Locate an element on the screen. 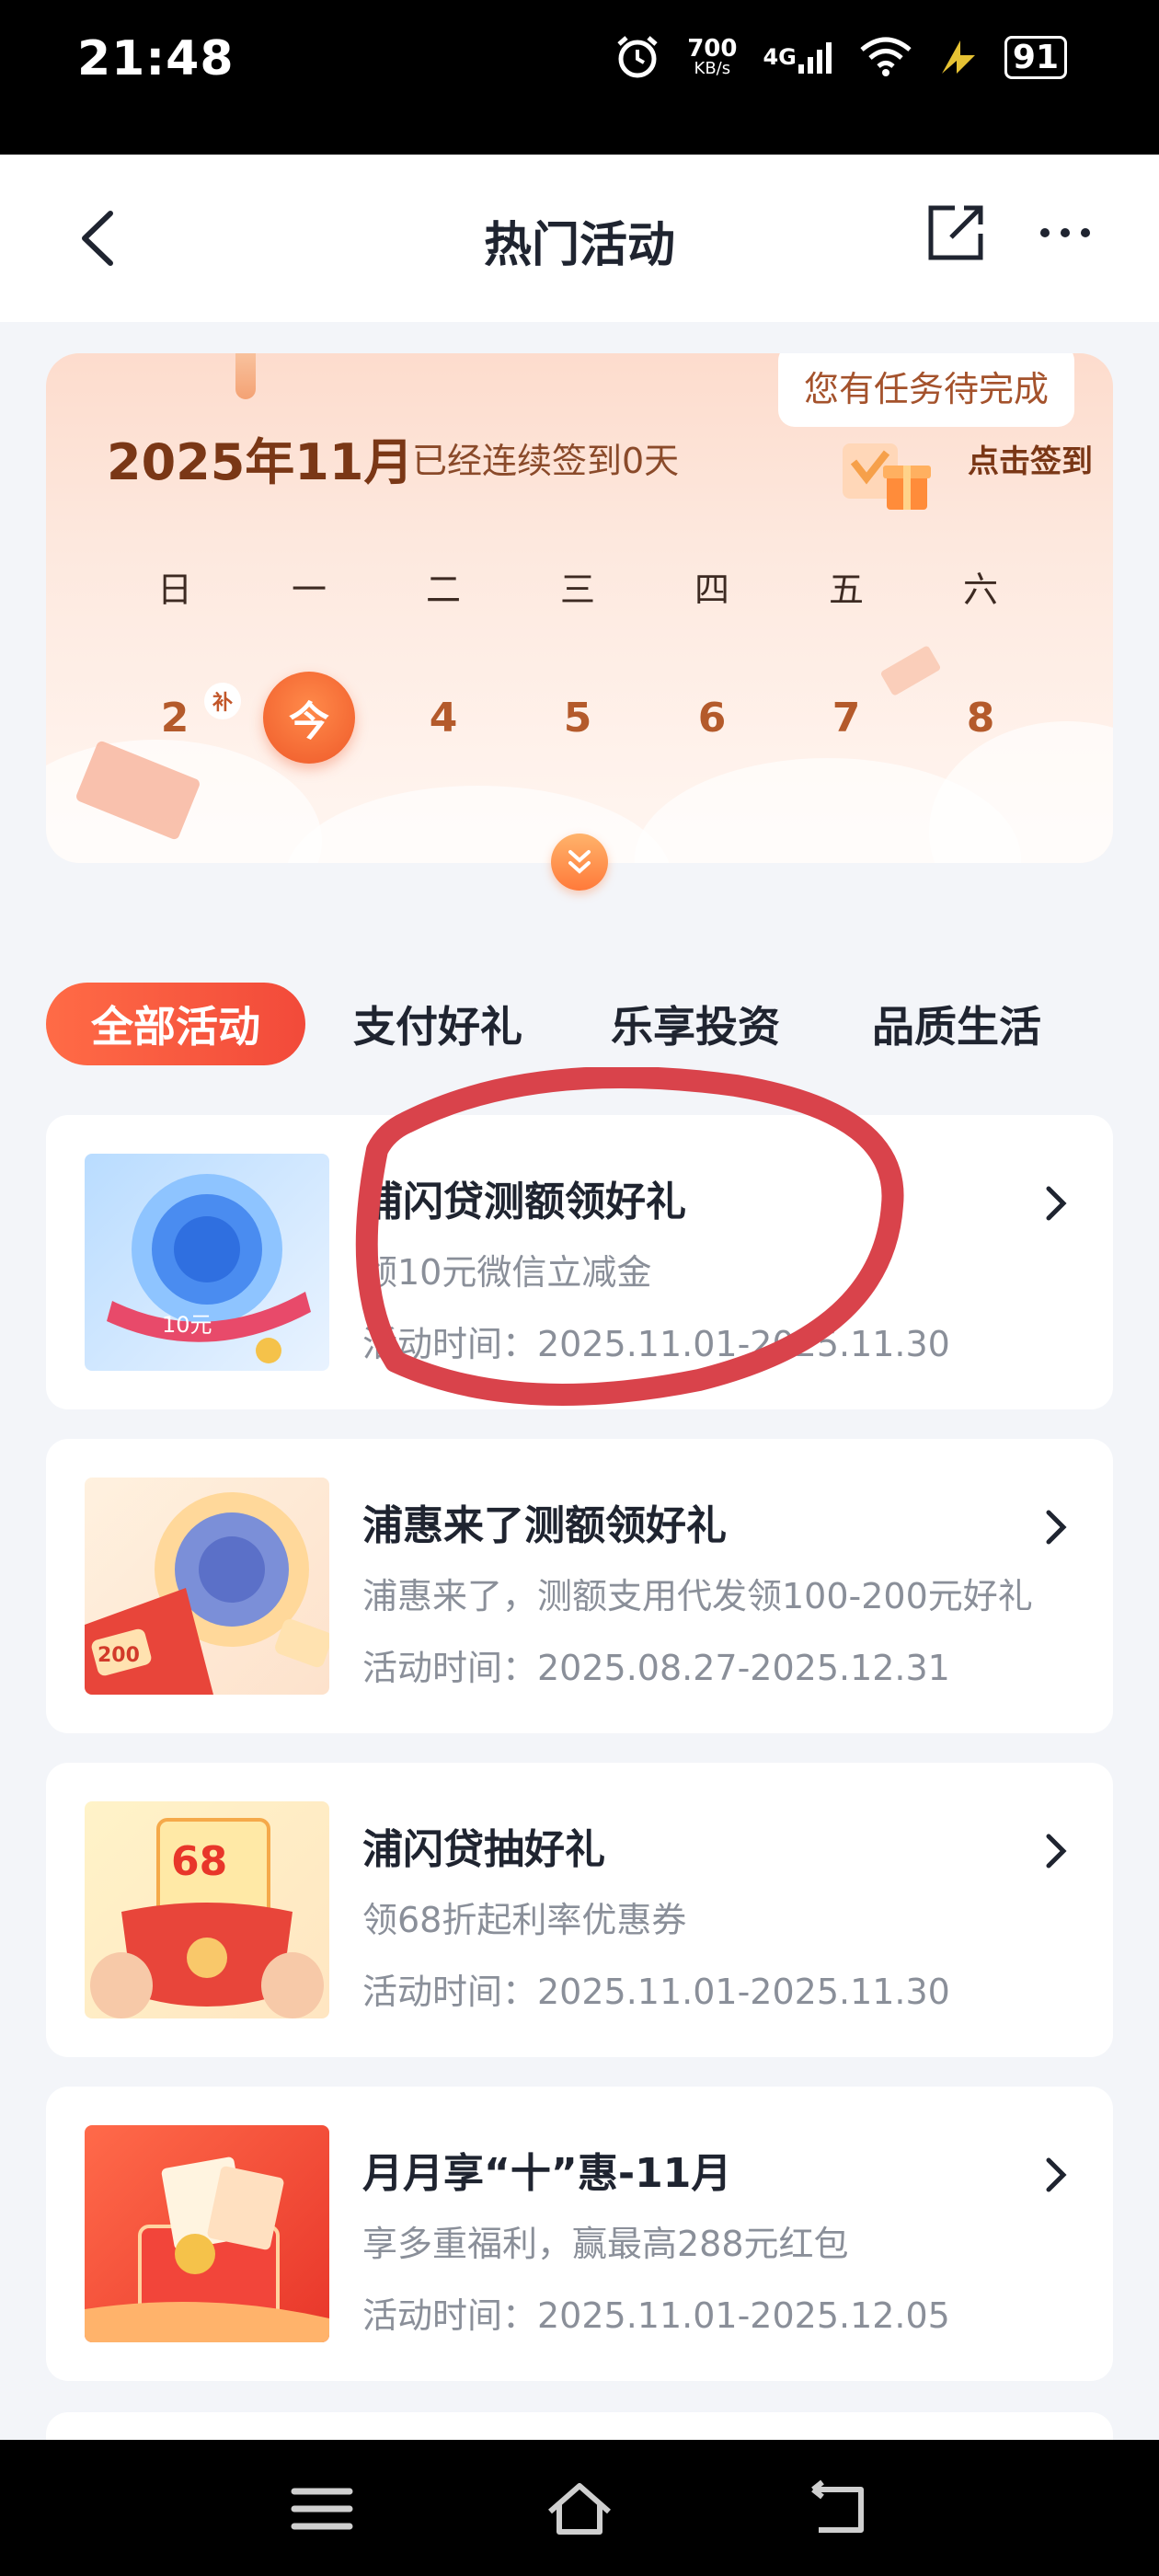  weekday-row: 日 一 二 三 四 五 六 is located at coordinates (579, 585).